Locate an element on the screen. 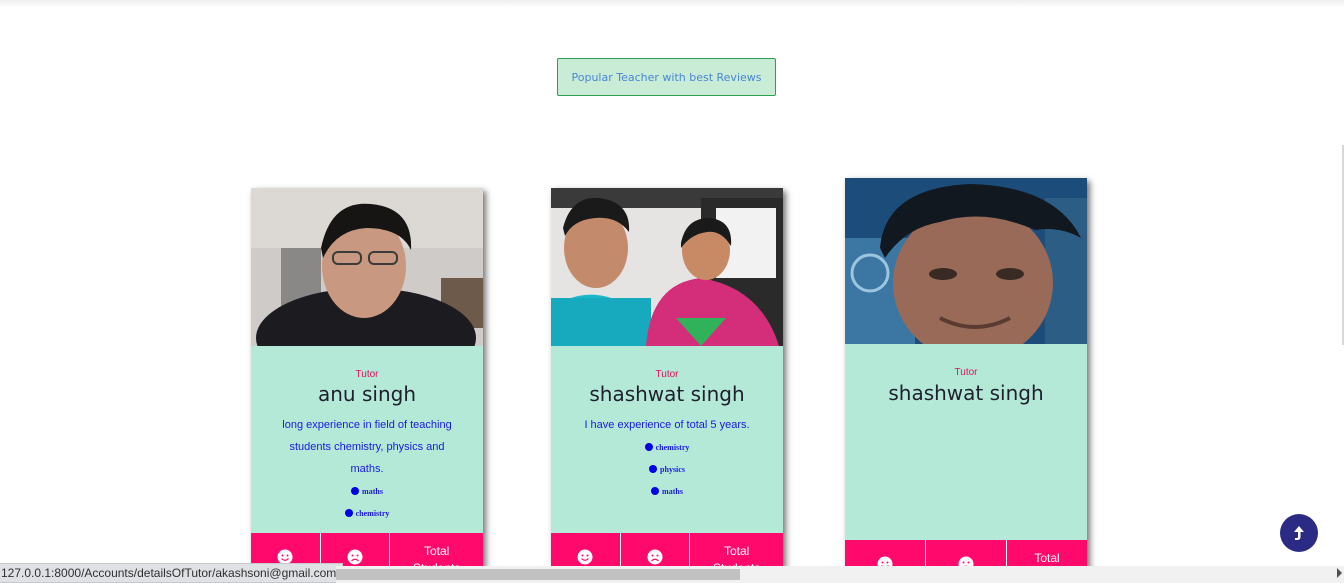 Image resolution: width=1344 pixels, height=583 pixels. subject-item: physics is located at coordinates (667, 470).